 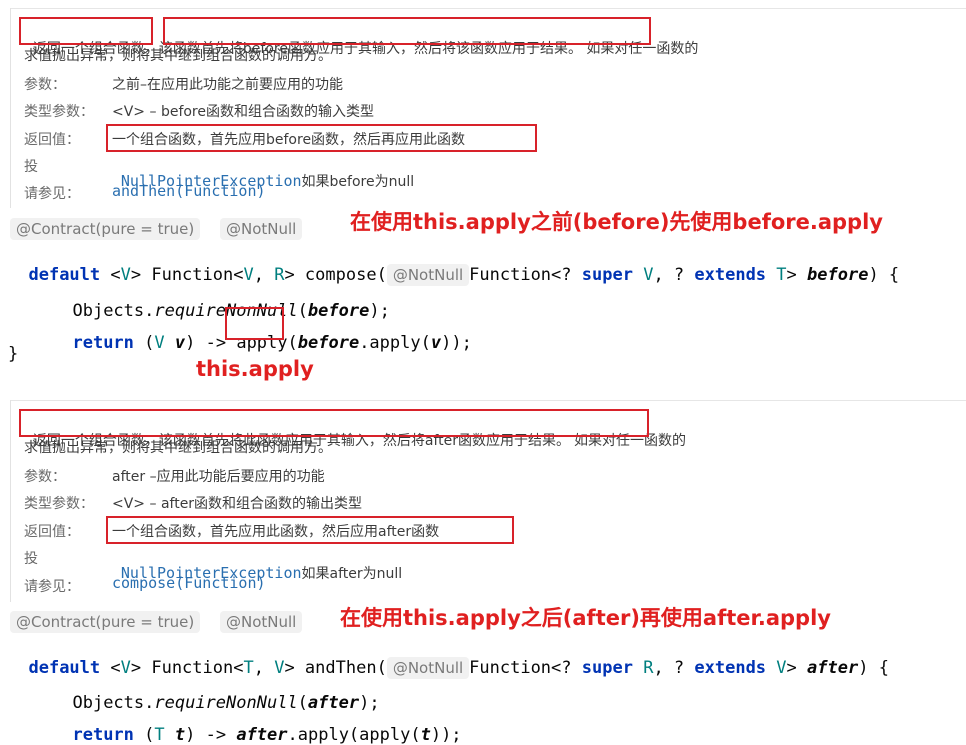 What do you see at coordinates (328, 343) in the screenshot?
I see `code-param: before` at bounding box center [328, 343].